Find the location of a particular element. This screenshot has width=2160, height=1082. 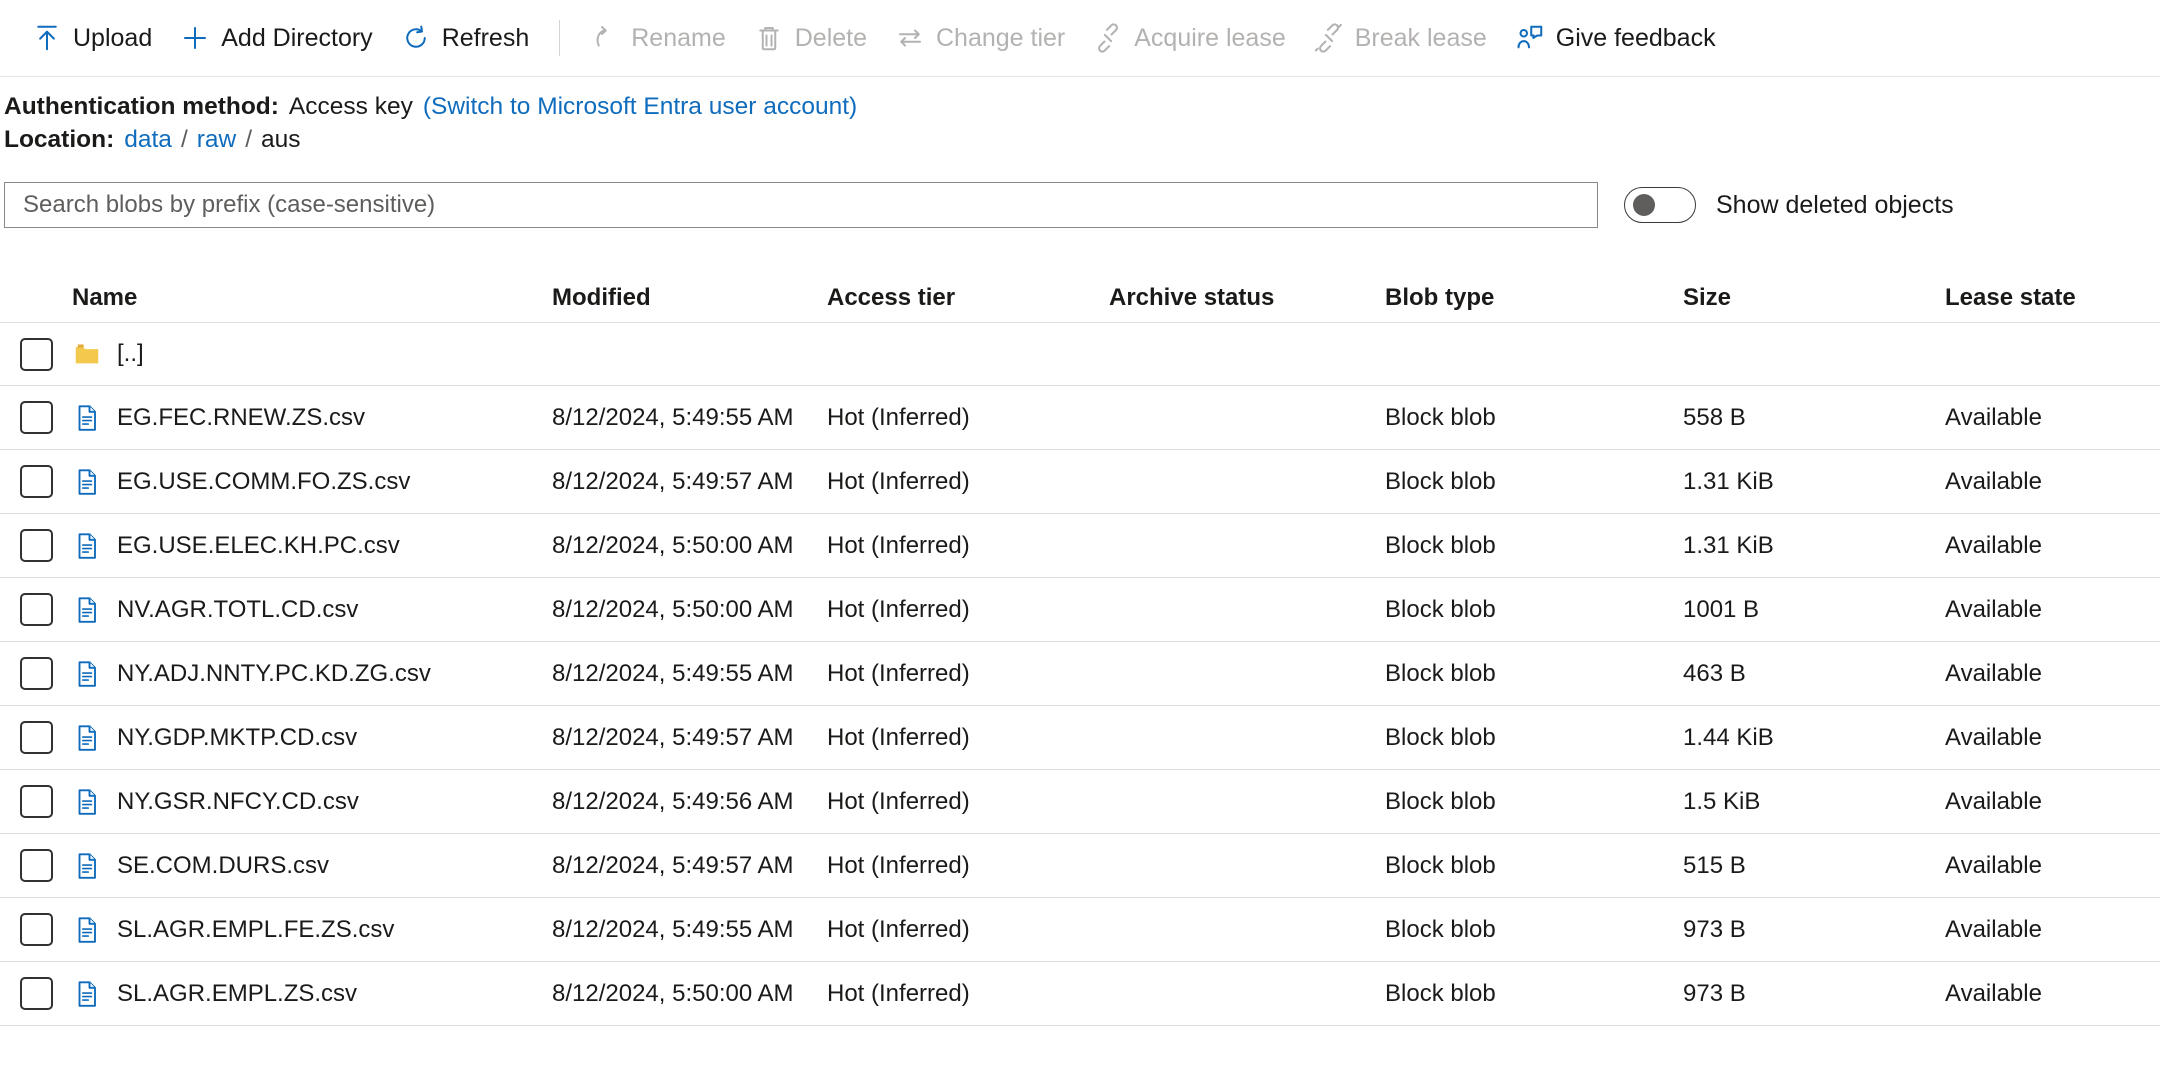

cell-name: SL.AGR.EMPL.ZS.csv is located at coordinates (312, 994).